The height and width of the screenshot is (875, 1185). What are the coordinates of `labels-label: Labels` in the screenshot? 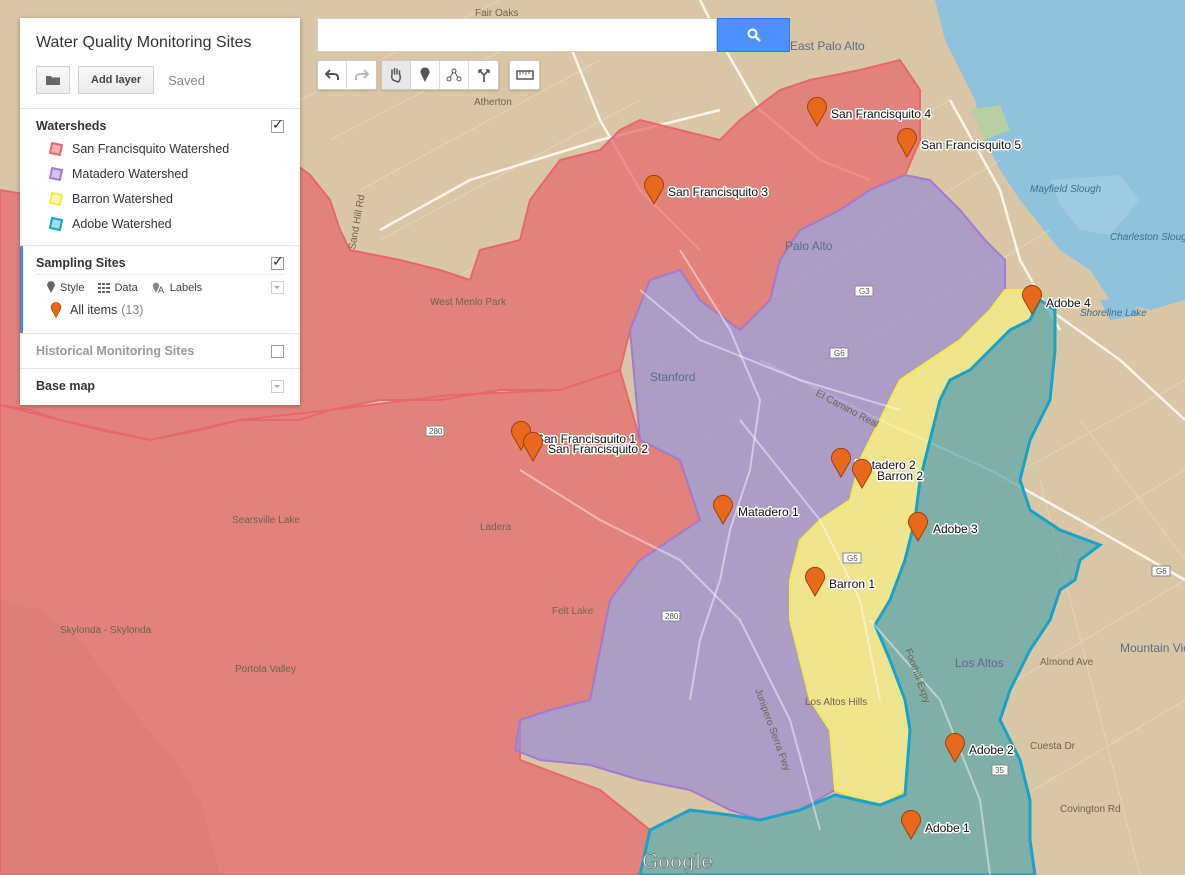 It's located at (186, 287).